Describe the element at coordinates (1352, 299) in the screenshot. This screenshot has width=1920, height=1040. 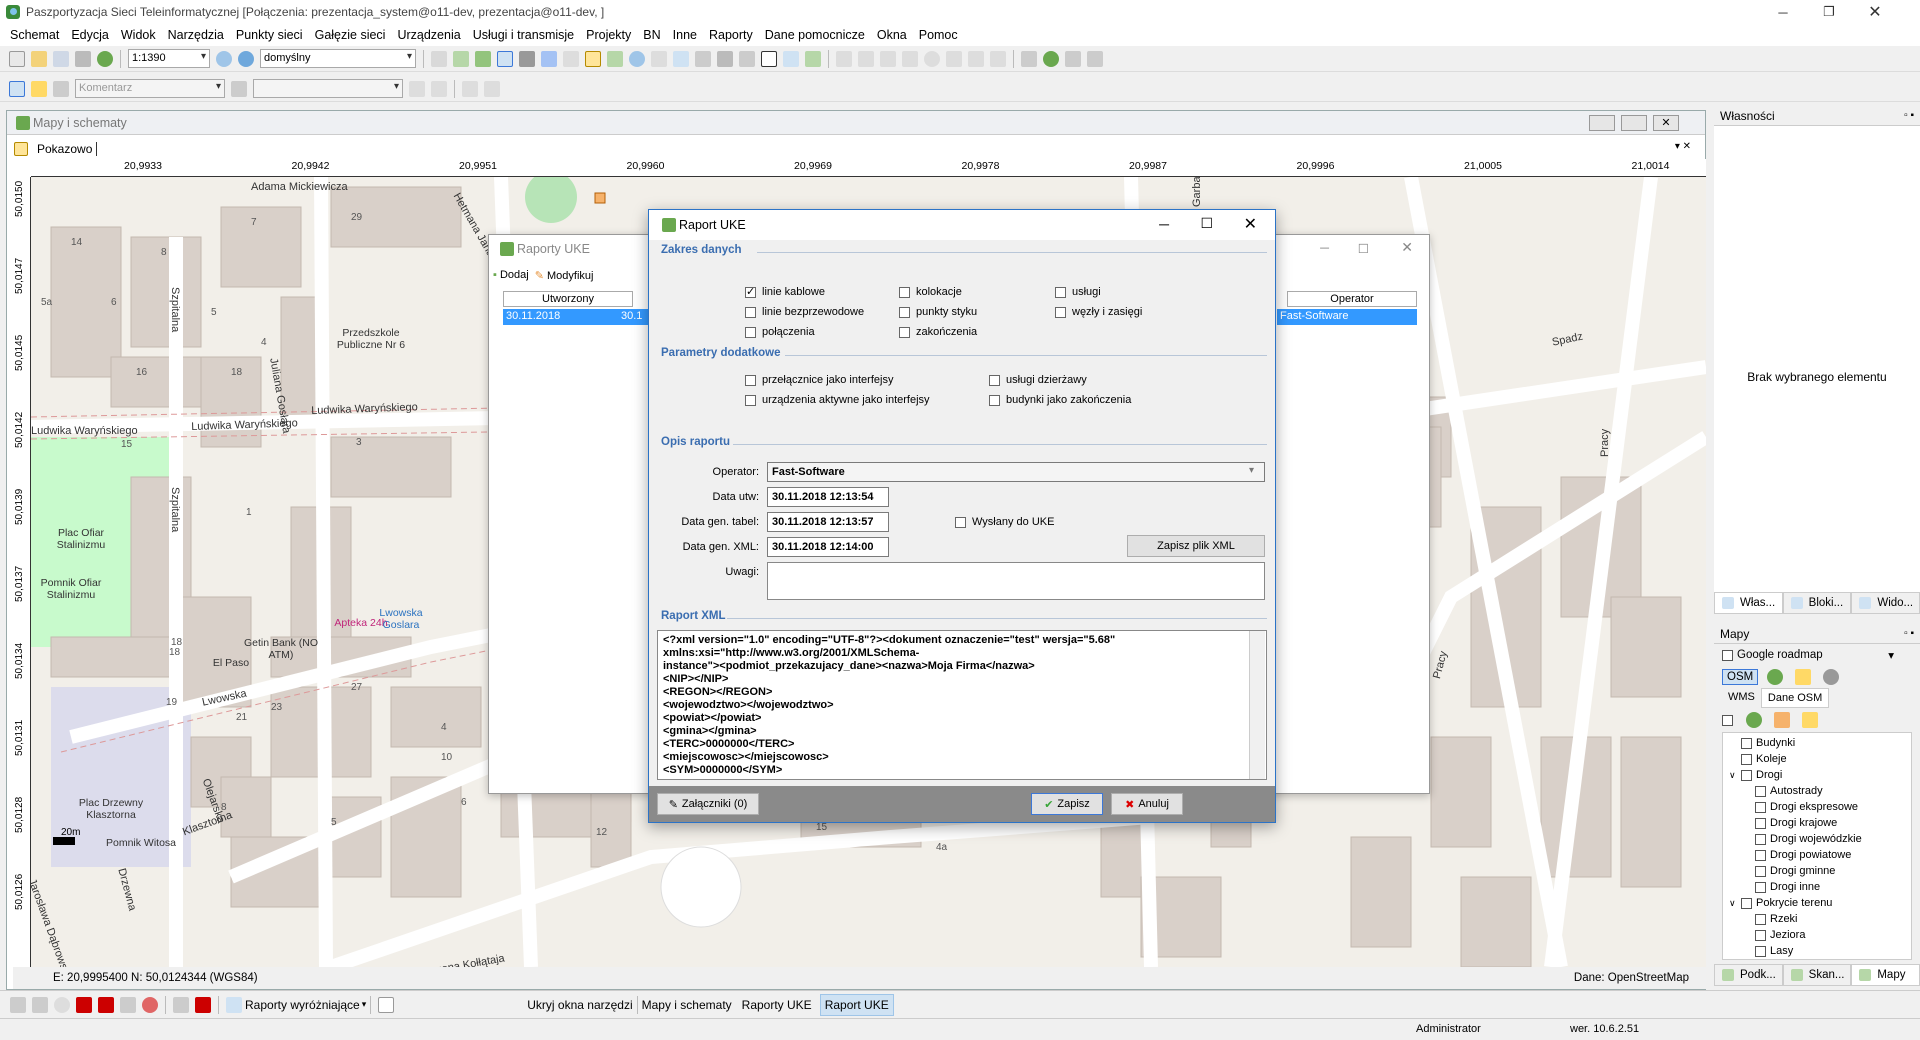
I see `col-operator-header: Operator` at that location.